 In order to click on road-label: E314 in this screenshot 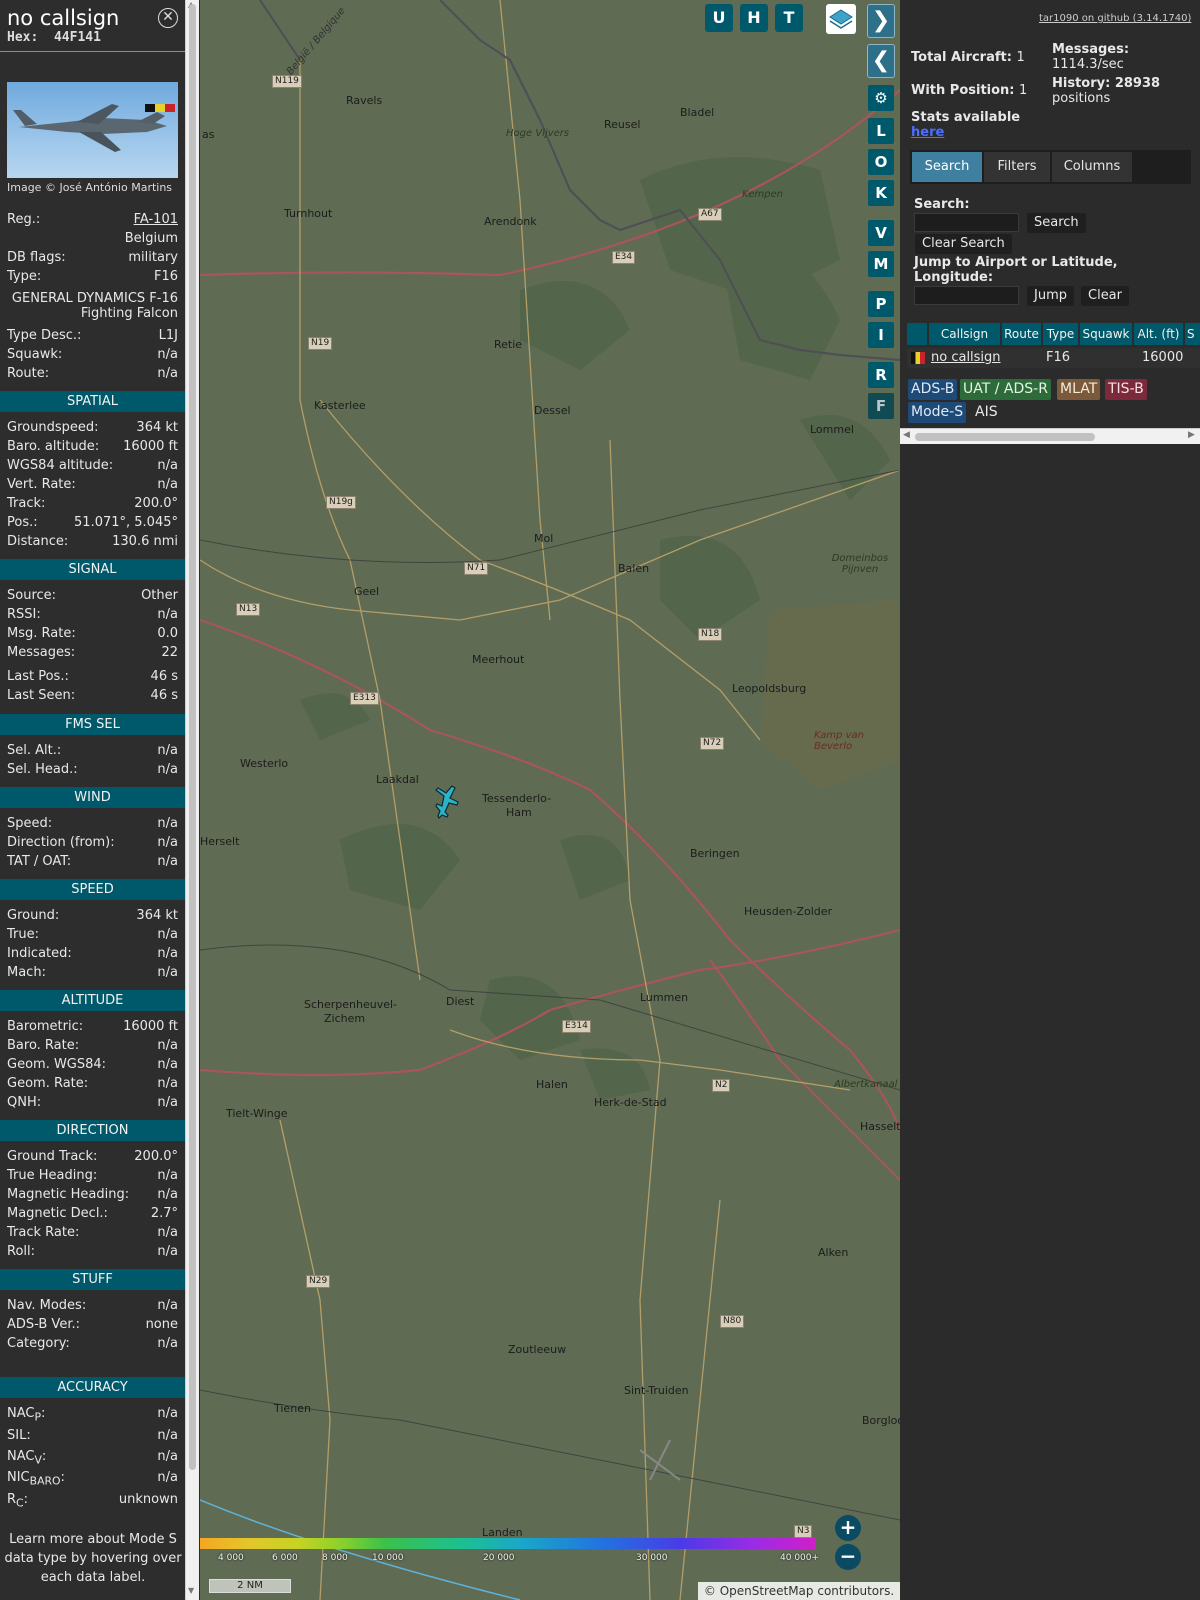, I will do `click(576, 1026)`.